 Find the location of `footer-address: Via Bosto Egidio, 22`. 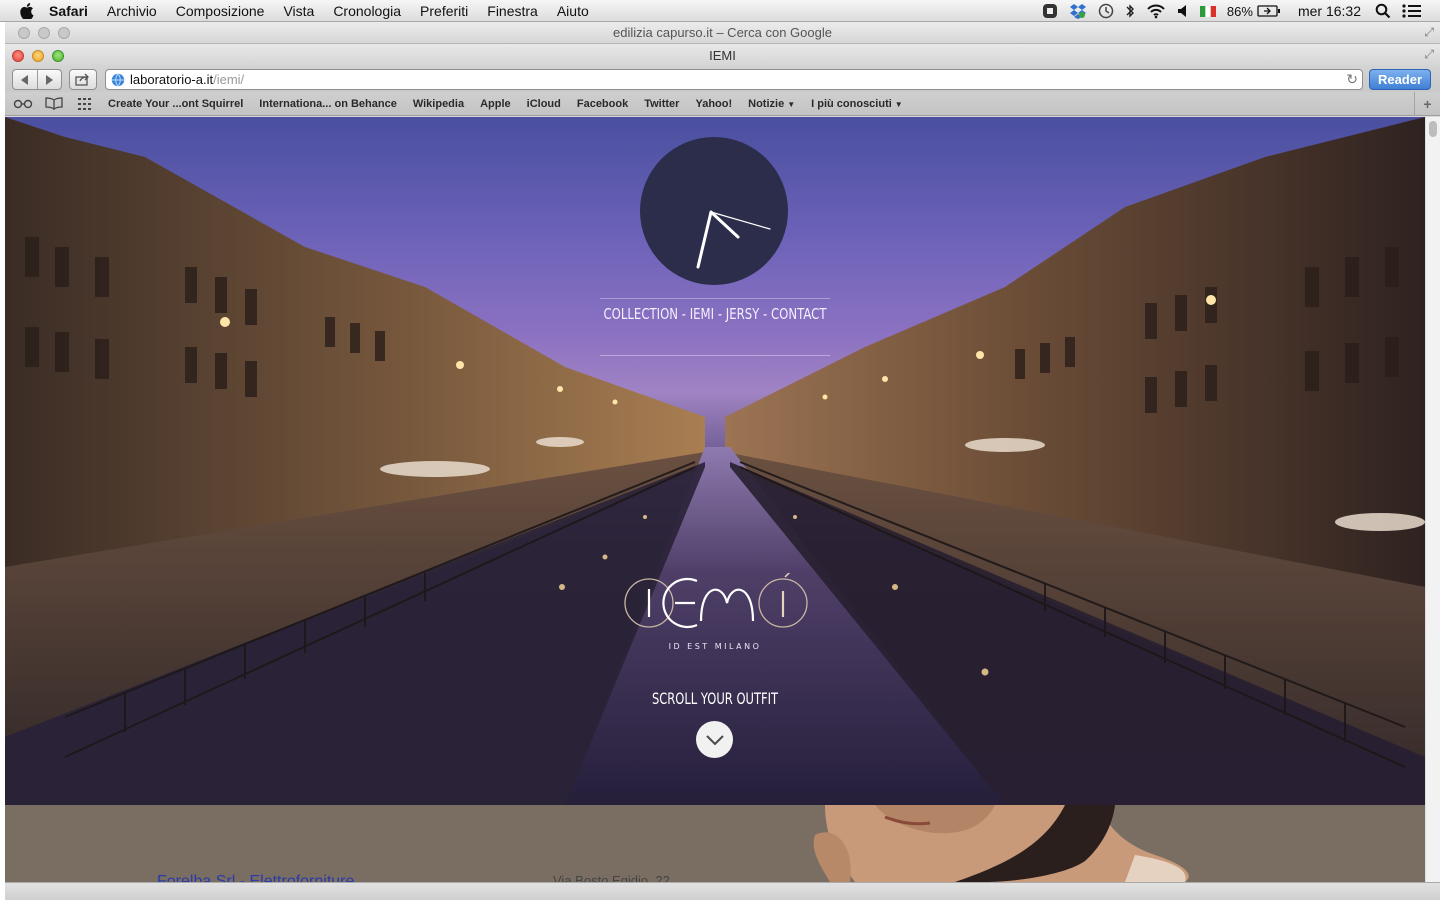

footer-address: Via Bosto Egidio, 22 is located at coordinates (611, 877).